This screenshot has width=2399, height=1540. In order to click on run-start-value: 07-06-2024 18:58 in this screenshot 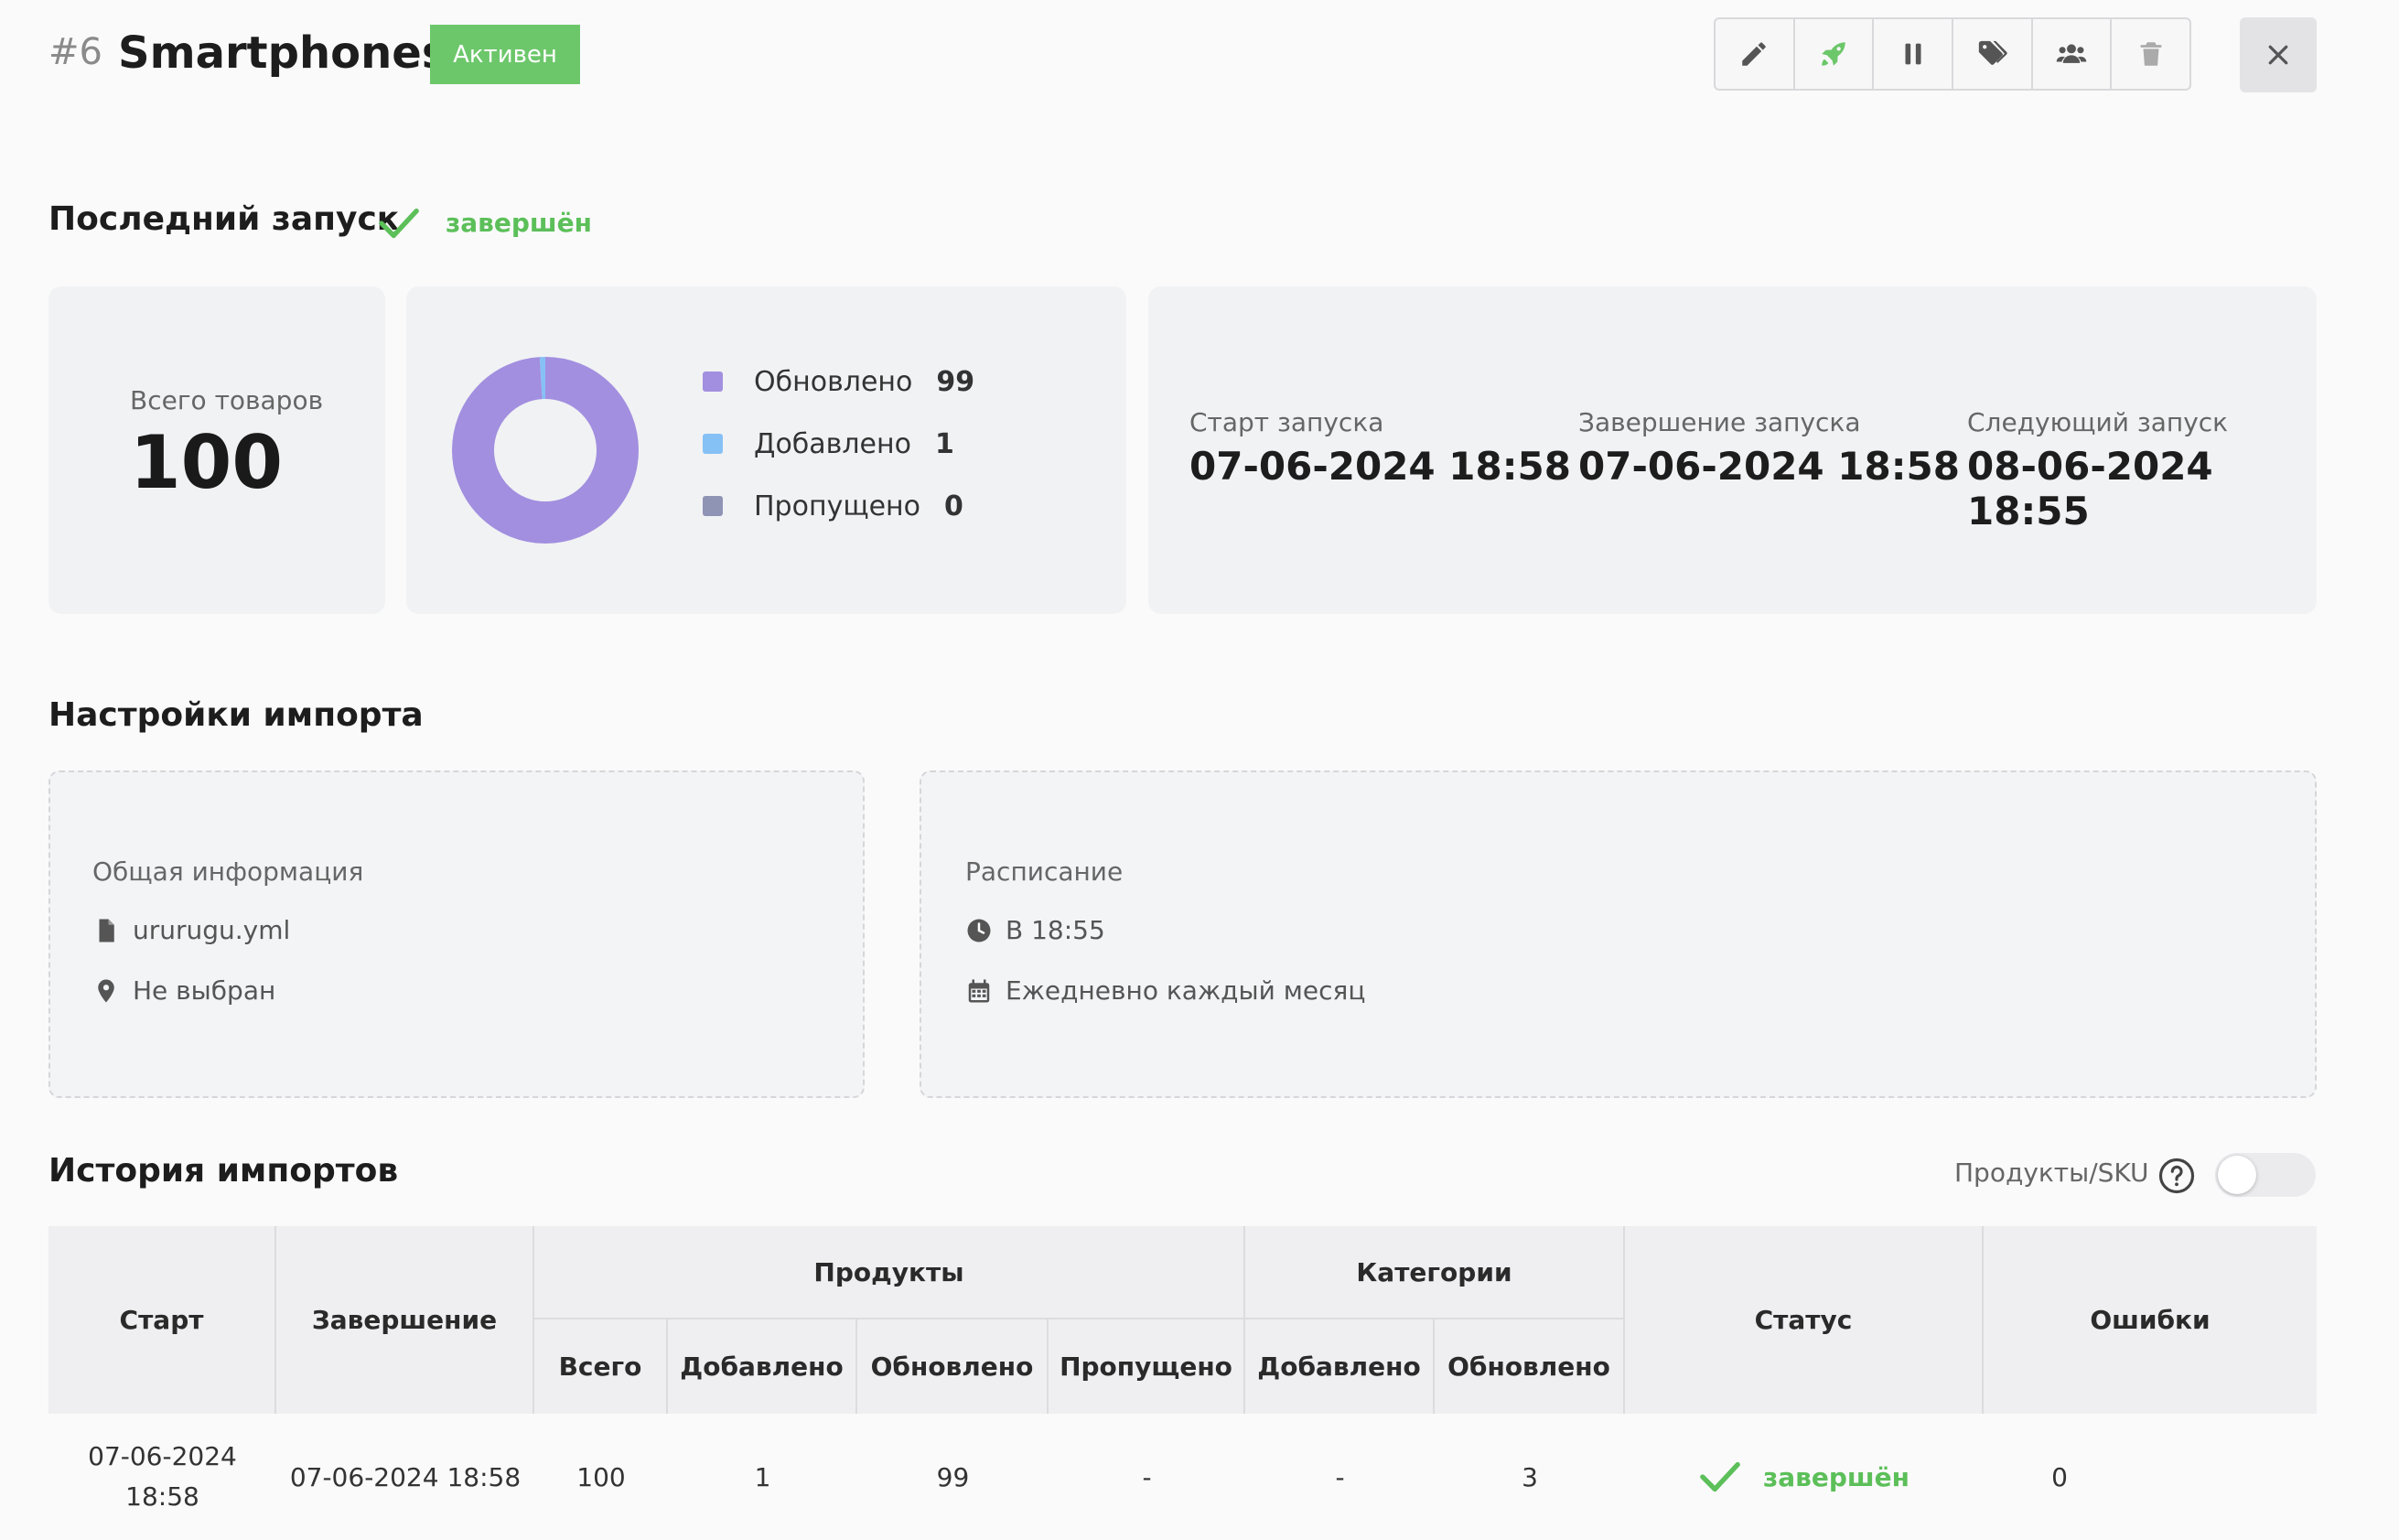, I will do `click(1380, 466)`.